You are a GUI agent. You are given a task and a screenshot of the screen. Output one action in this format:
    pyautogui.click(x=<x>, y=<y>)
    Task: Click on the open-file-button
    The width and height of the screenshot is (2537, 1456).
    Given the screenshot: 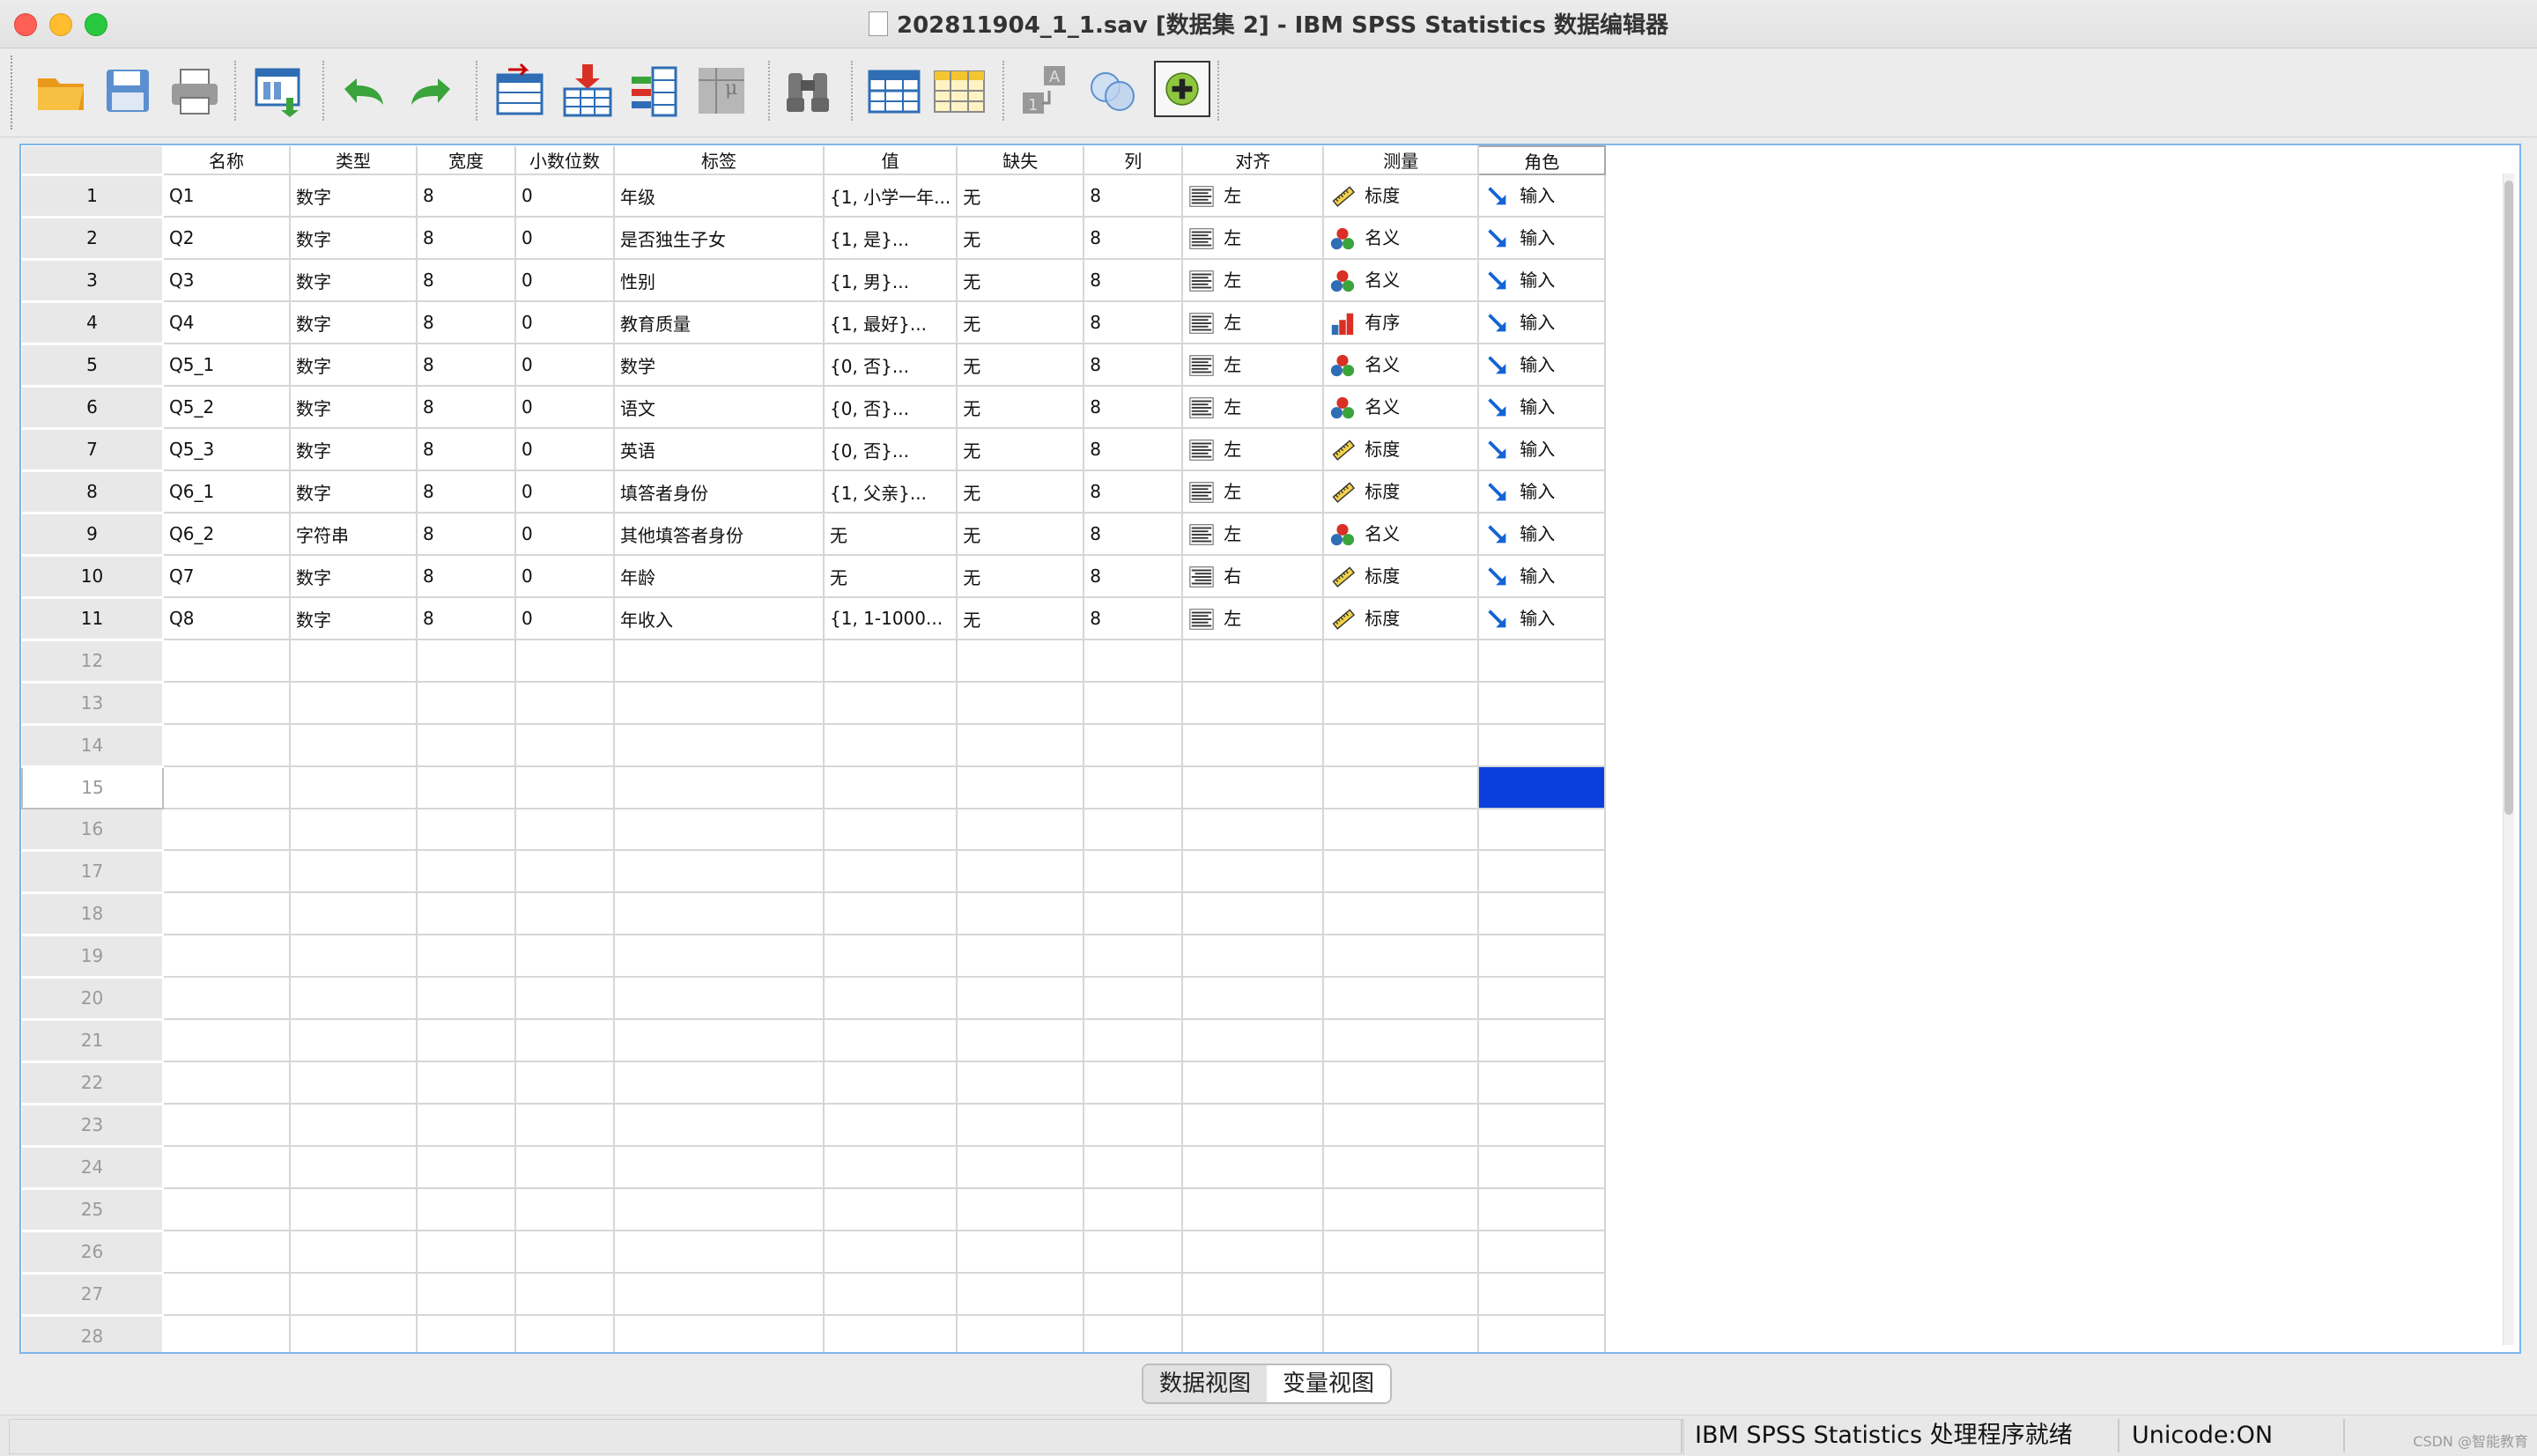 What is the action you would take?
    pyautogui.click(x=61, y=90)
    